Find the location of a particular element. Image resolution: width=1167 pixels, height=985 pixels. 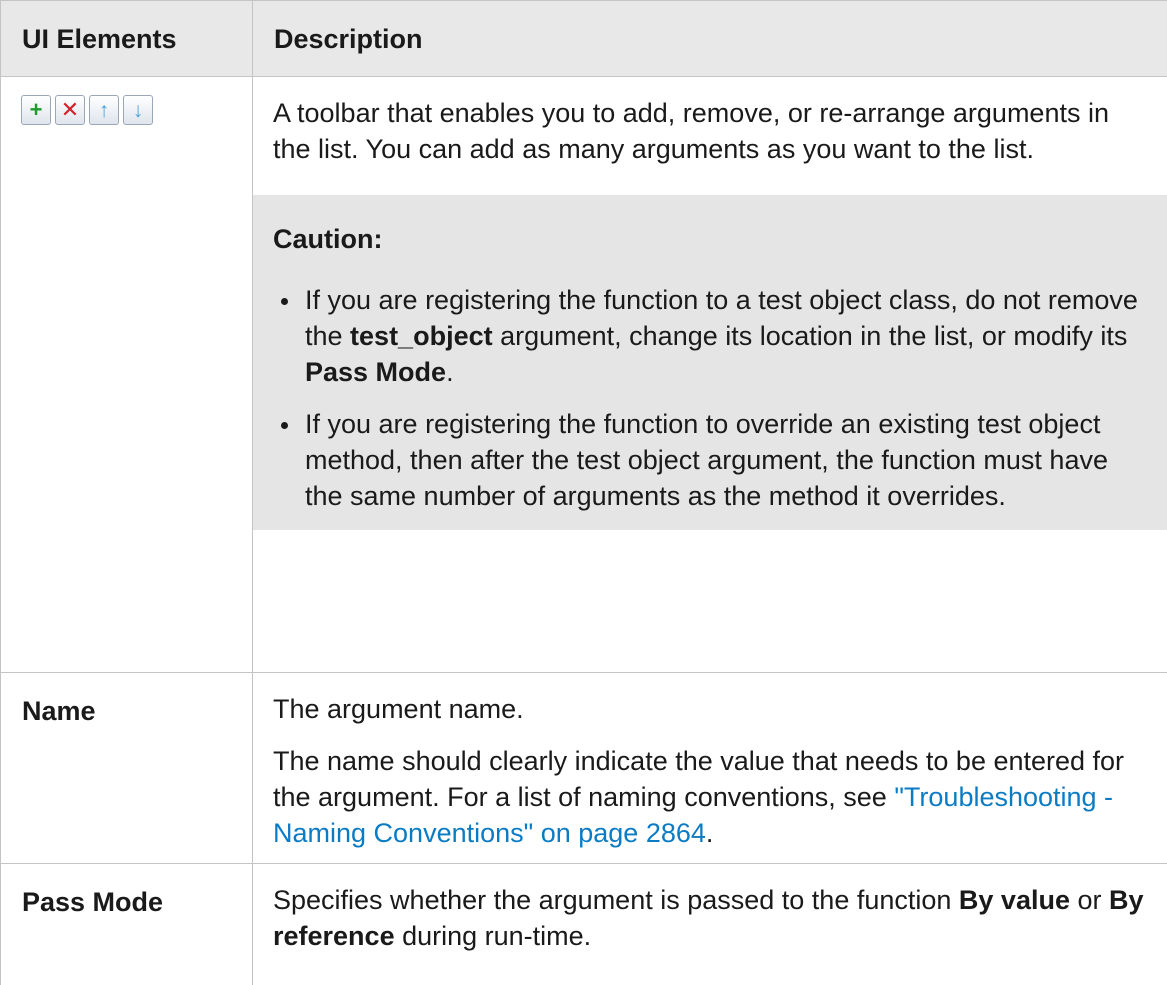

header-ui-elements: UI Elements is located at coordinates (126, 38).